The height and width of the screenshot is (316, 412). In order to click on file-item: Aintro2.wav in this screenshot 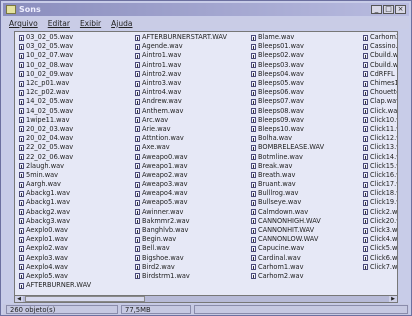, I will do `click(181, 74)`.